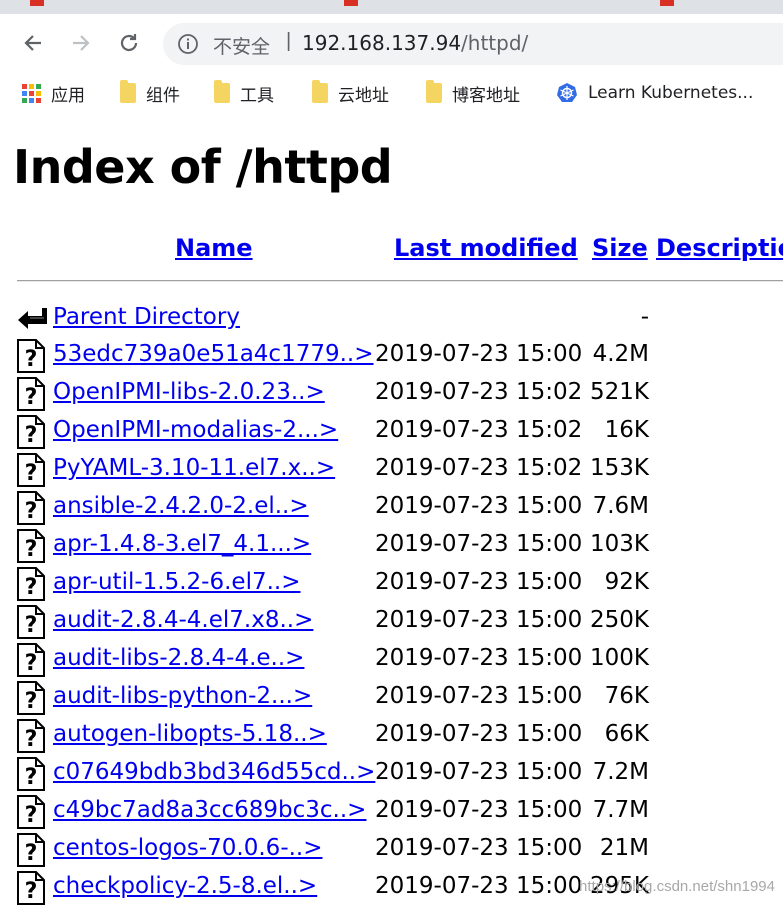  Describe the element at coordinates (567, 93) in the screenshot. I see `kubernetes-icon` at that location.